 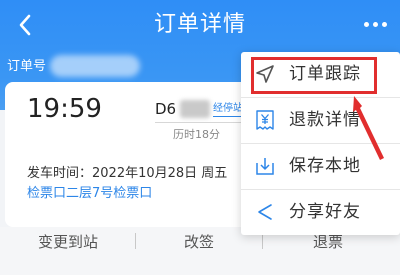 I want to click on order-number-redacted, so click(x=95, y=66).